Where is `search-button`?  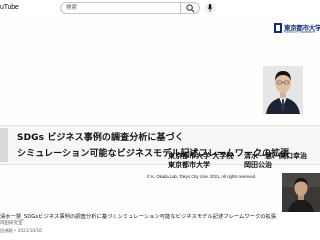
search-button is located at coordinates (190, 8).